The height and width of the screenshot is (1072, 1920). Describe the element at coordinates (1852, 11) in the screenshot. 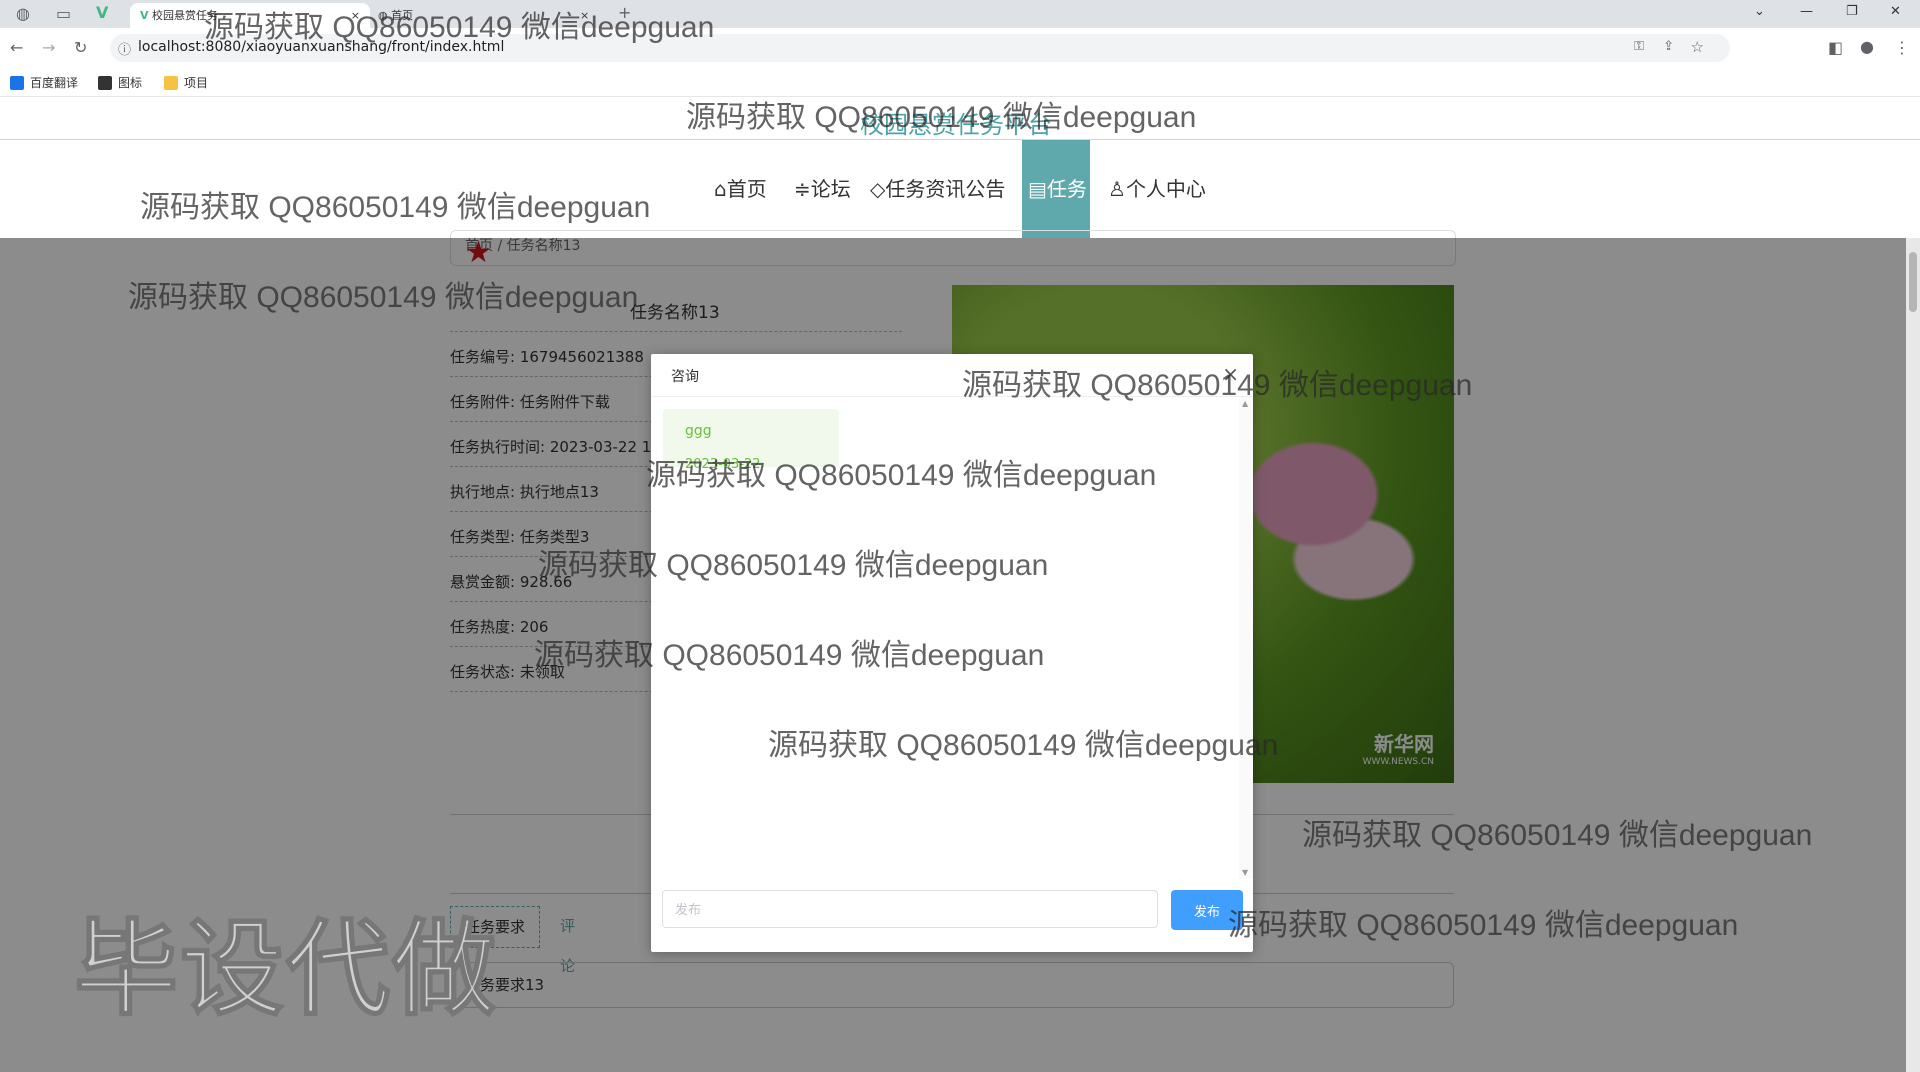

I see `restore-icon: ❐` at that location.